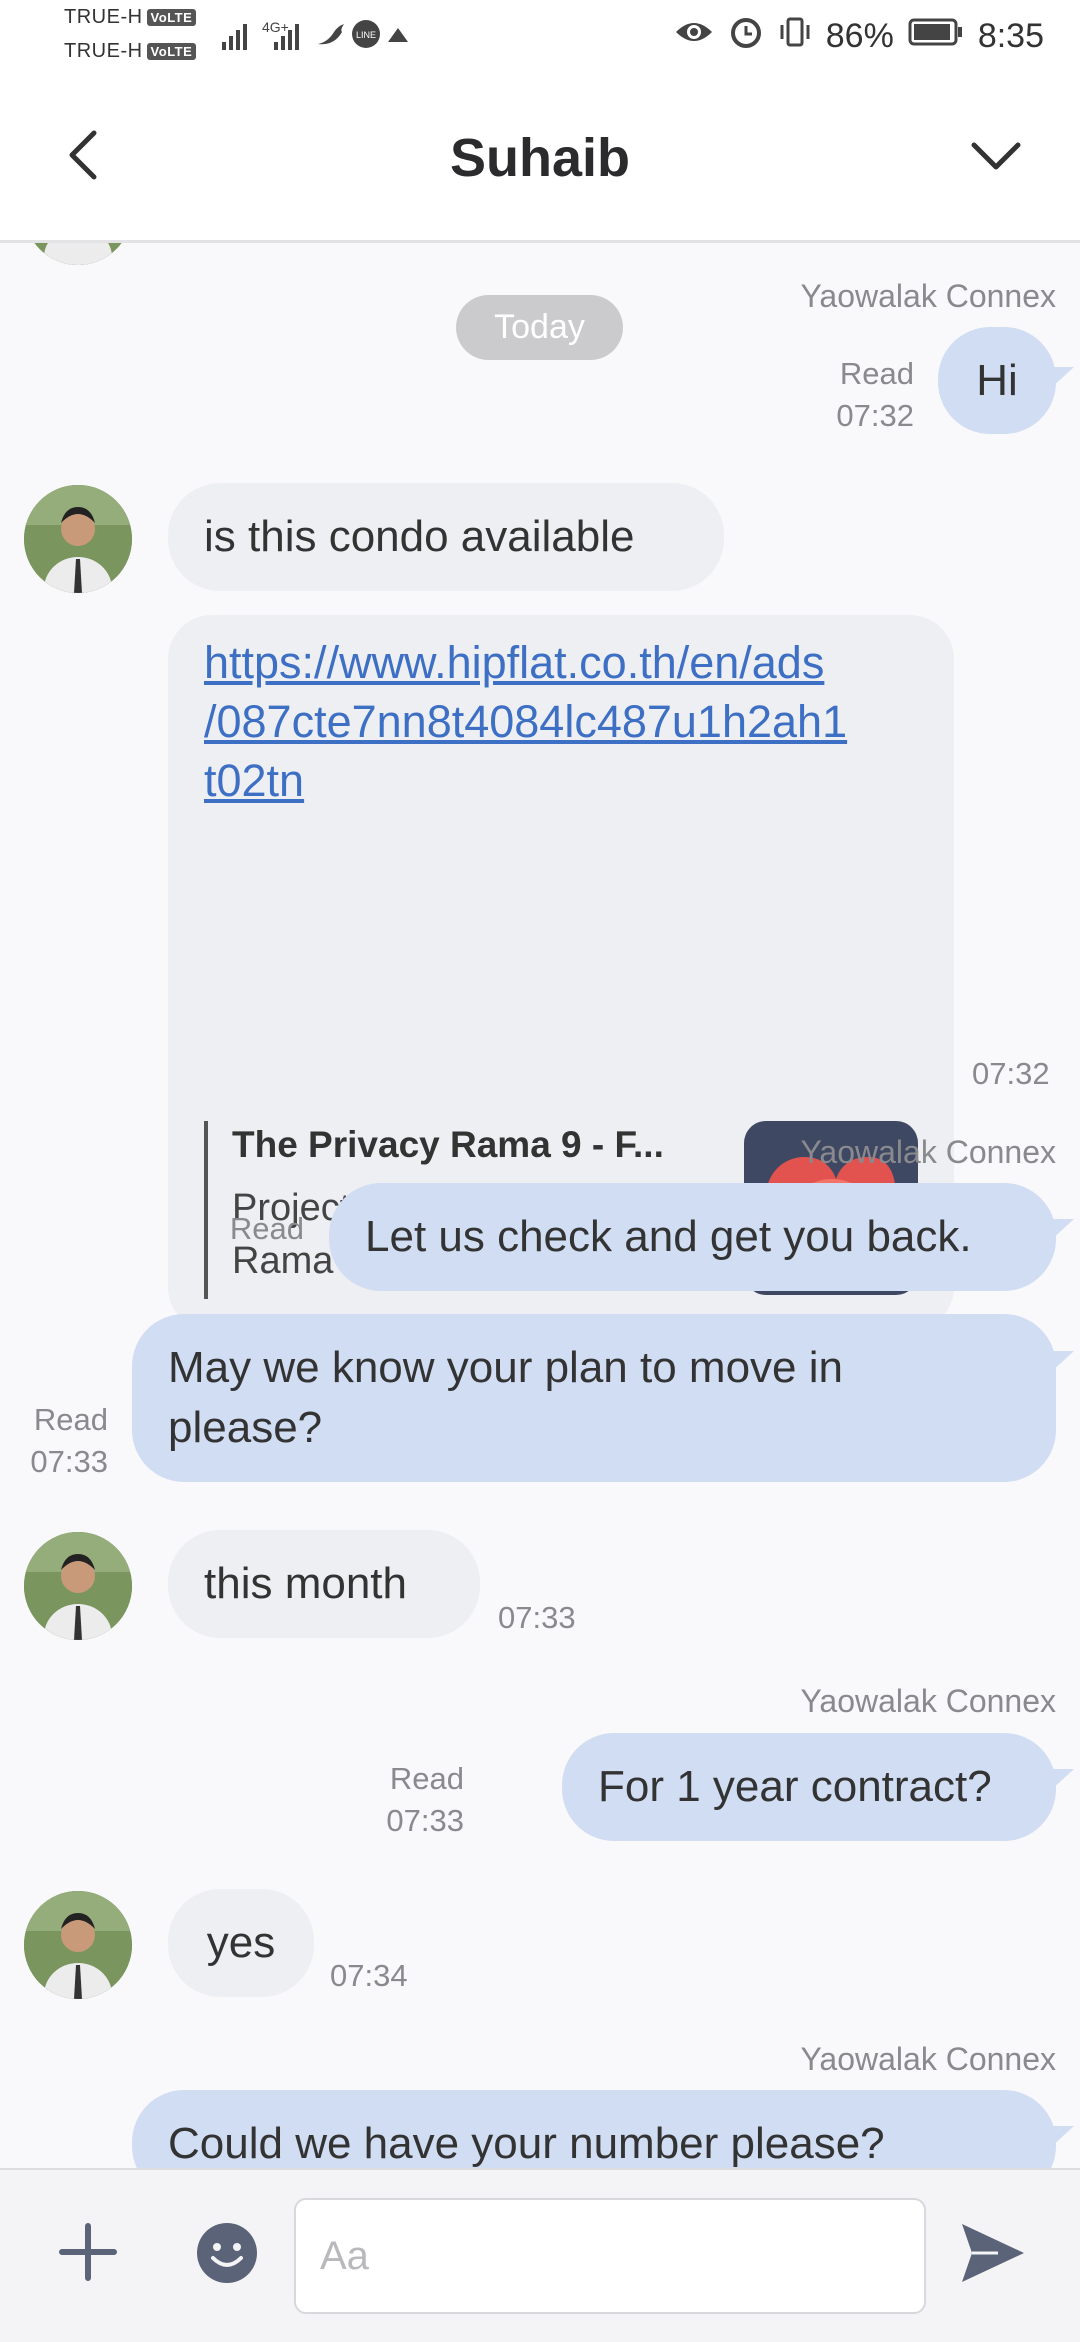 The width and height of the screenshot is (1080, 2342). What do you see at coordinates (505, 1367) in the screenshot?
I see `message-text: May we know your plan to move in` at bounding box center [505, 1367].